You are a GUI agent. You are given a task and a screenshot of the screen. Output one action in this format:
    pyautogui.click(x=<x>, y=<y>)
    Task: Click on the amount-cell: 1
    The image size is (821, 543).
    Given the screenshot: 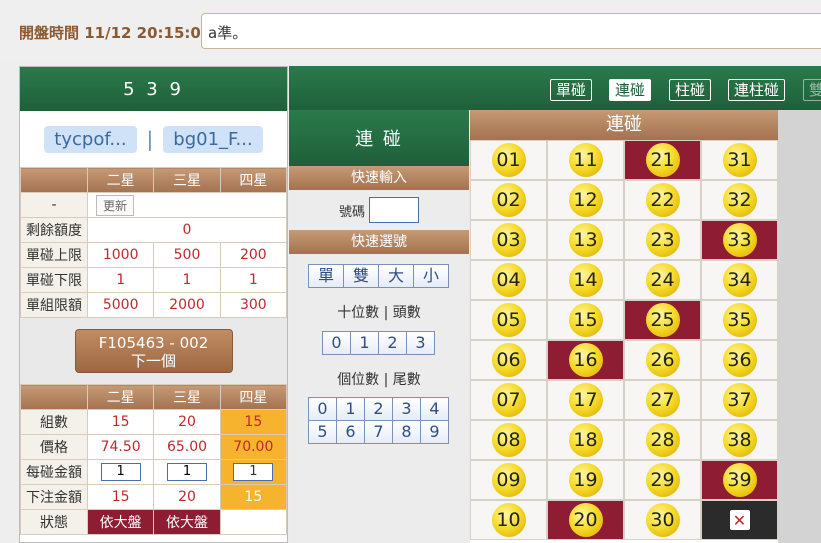 What is the action you would take?
    pyautogui.click(x=120, y=472)
    